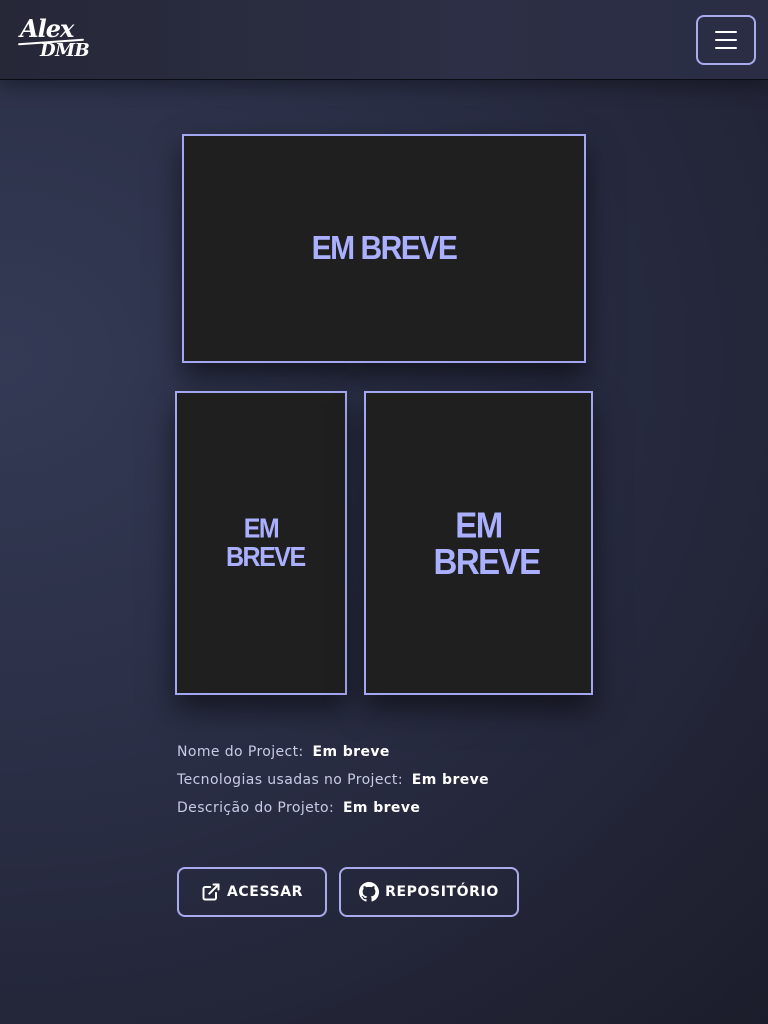  What do you see at coordinates (450, 780) in the screenshot?
I see `project-tech-value: Em breve` at bounding box center [450, 780].